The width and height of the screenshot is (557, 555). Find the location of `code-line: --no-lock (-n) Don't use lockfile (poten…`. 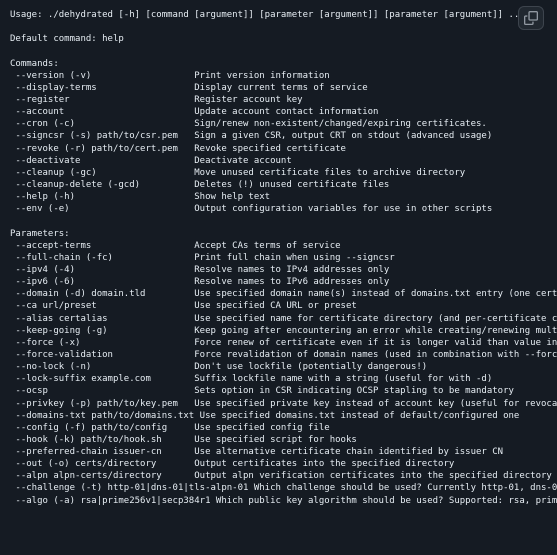

code-line: --no-lock (-n) Don't use lockfile (poten… is located at coordinates (219, 367).